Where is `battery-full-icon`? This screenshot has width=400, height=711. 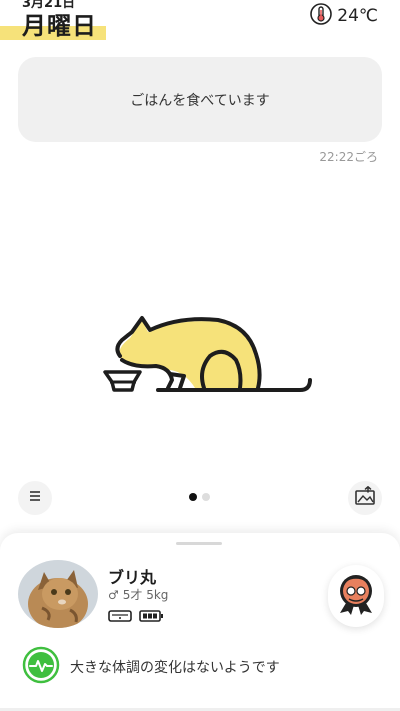
battery-full-icon is located at coordinates (151, 616).